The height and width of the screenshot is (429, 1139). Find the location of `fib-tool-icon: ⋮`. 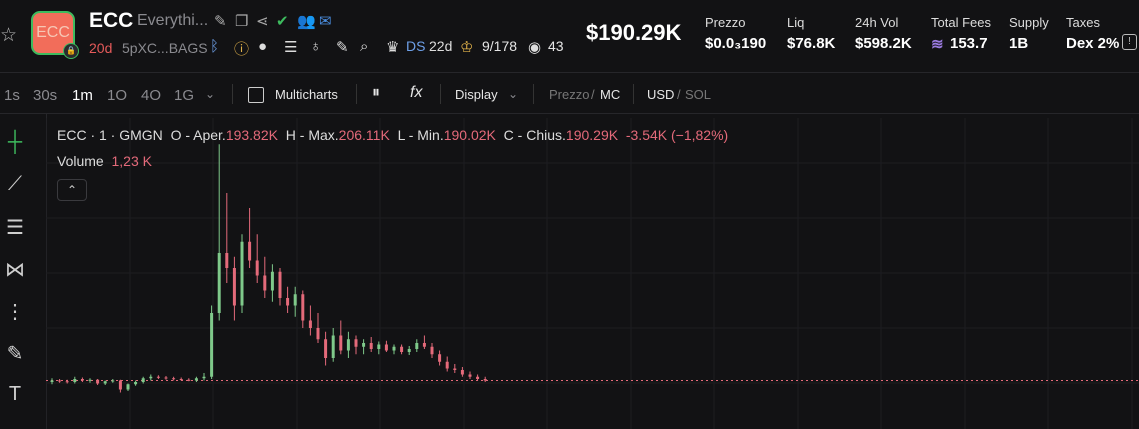

fib-tool-icon: ⋮ is located at coordinates (15, 312).